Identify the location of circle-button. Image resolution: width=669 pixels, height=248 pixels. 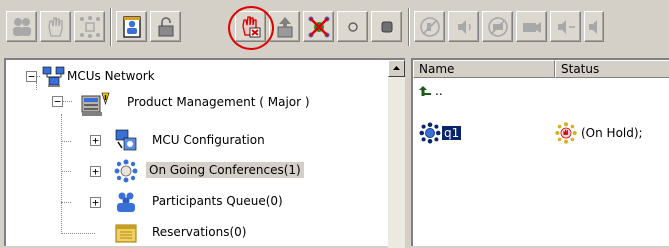
(352, 26).